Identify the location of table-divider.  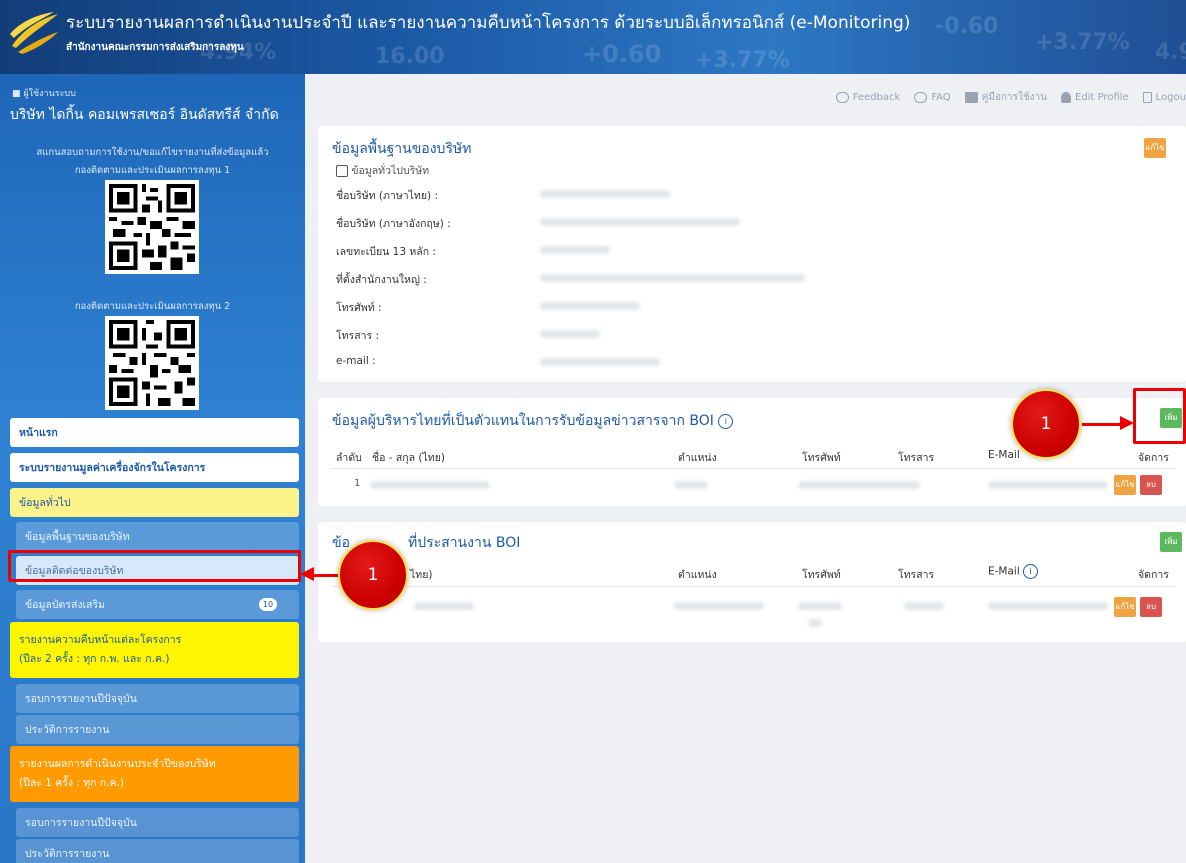
(754, 586).